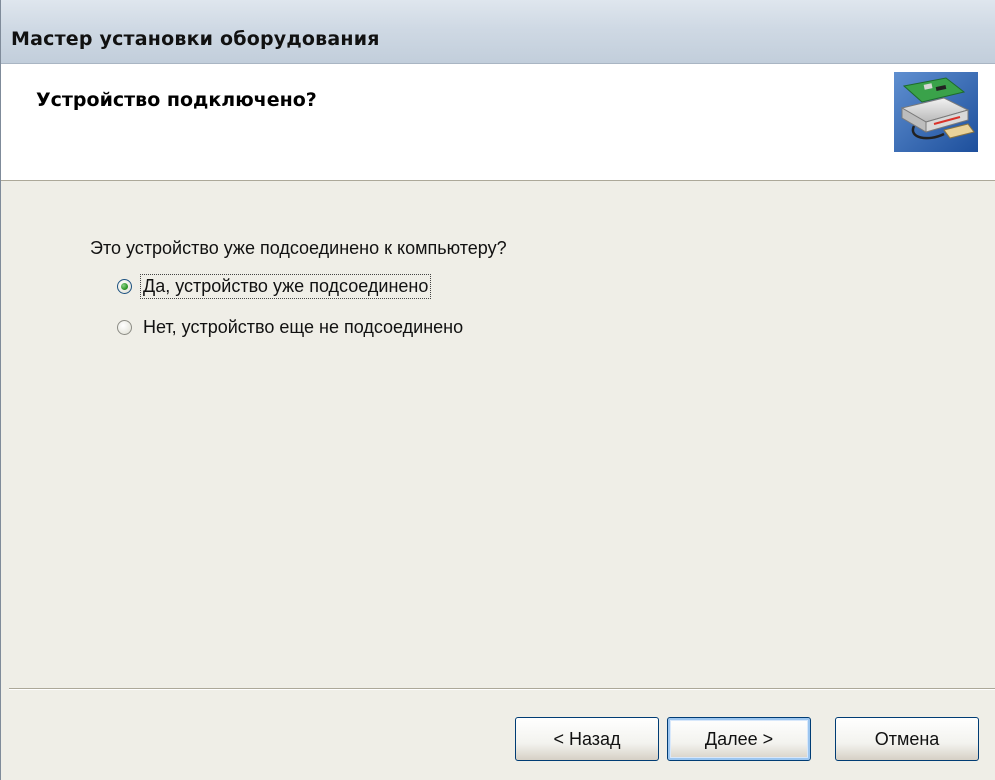 This screenshot has height=780, width=995. Describe the element at coordinates (502, 689) in the screenshot. I see `footer-separator` at that location.